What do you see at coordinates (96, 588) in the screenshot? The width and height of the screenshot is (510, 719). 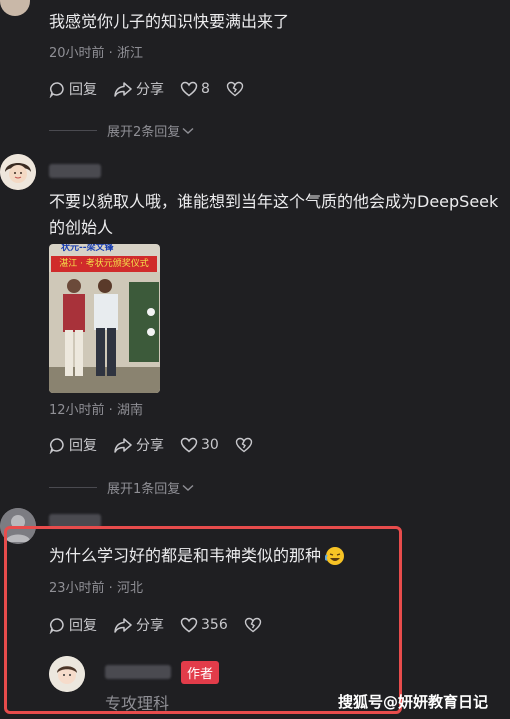 I see `comment-meta: 23小时前 · 河北` at bounding box center [96, 588].